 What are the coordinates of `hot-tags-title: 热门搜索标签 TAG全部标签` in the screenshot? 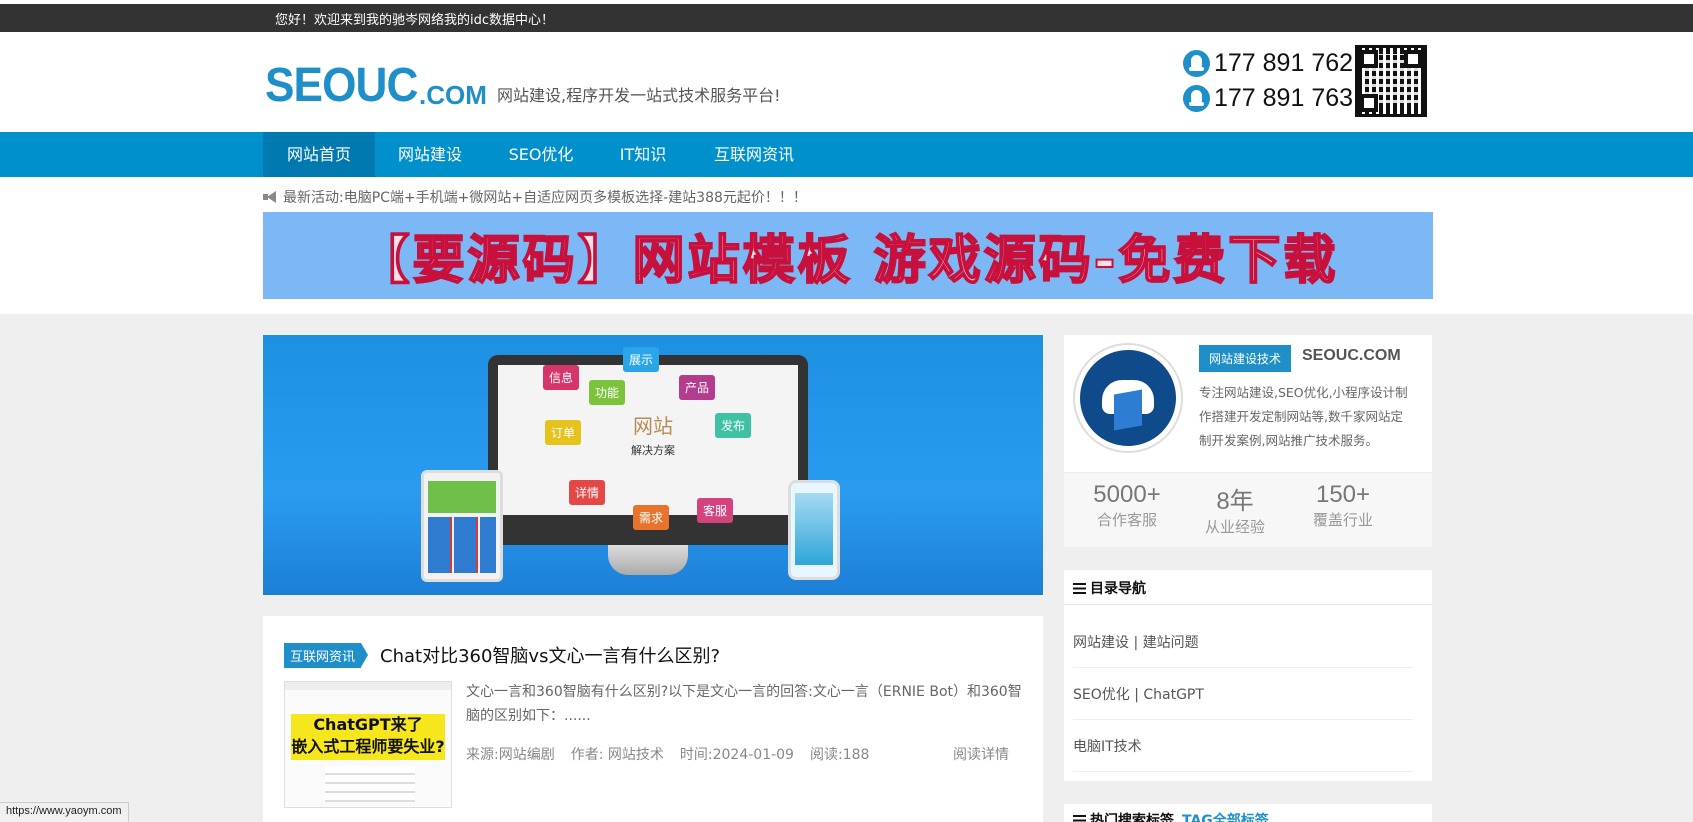 It's located at (1171, 816).